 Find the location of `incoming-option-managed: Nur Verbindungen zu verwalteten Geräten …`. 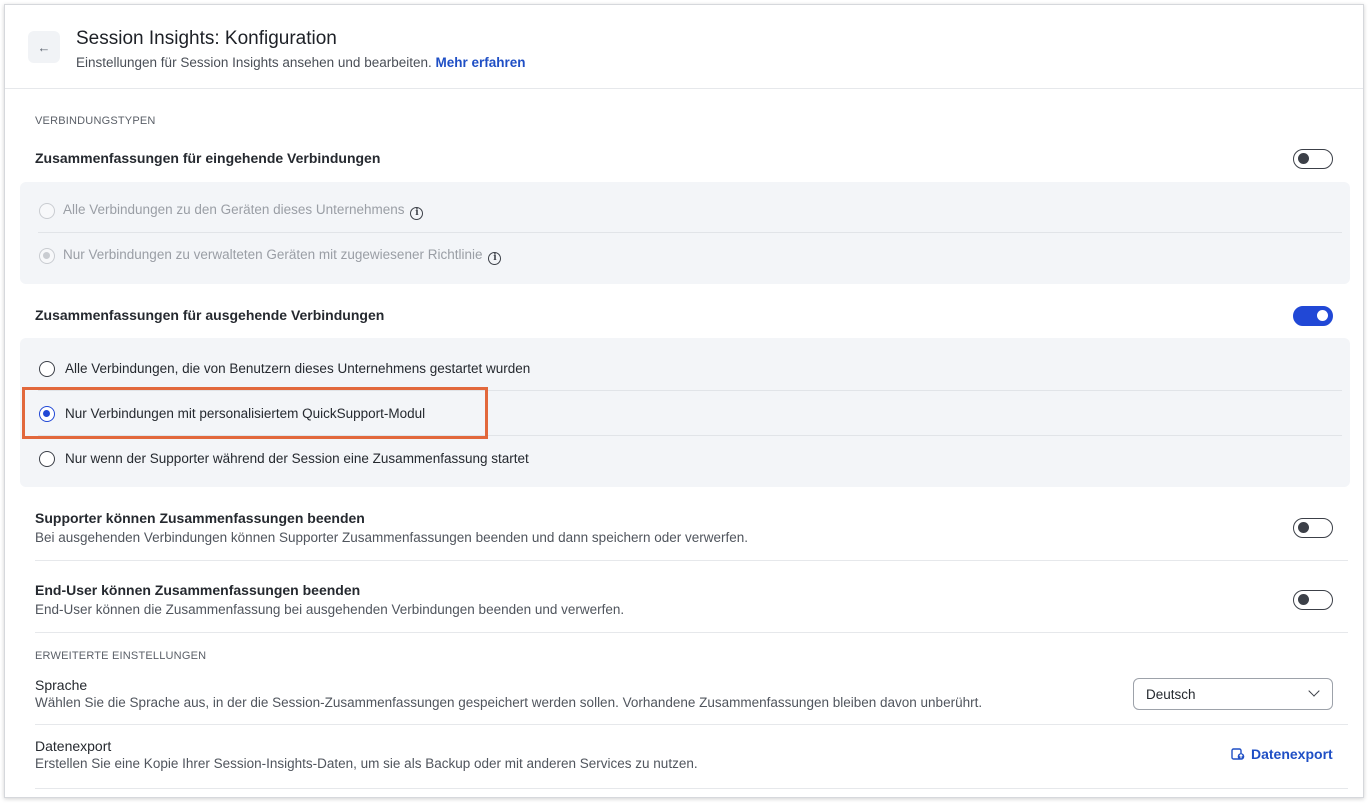

incoming-option-managed: Nur Verbindungen zu verwalteten Geräten … is located at coordinates (685, 255).